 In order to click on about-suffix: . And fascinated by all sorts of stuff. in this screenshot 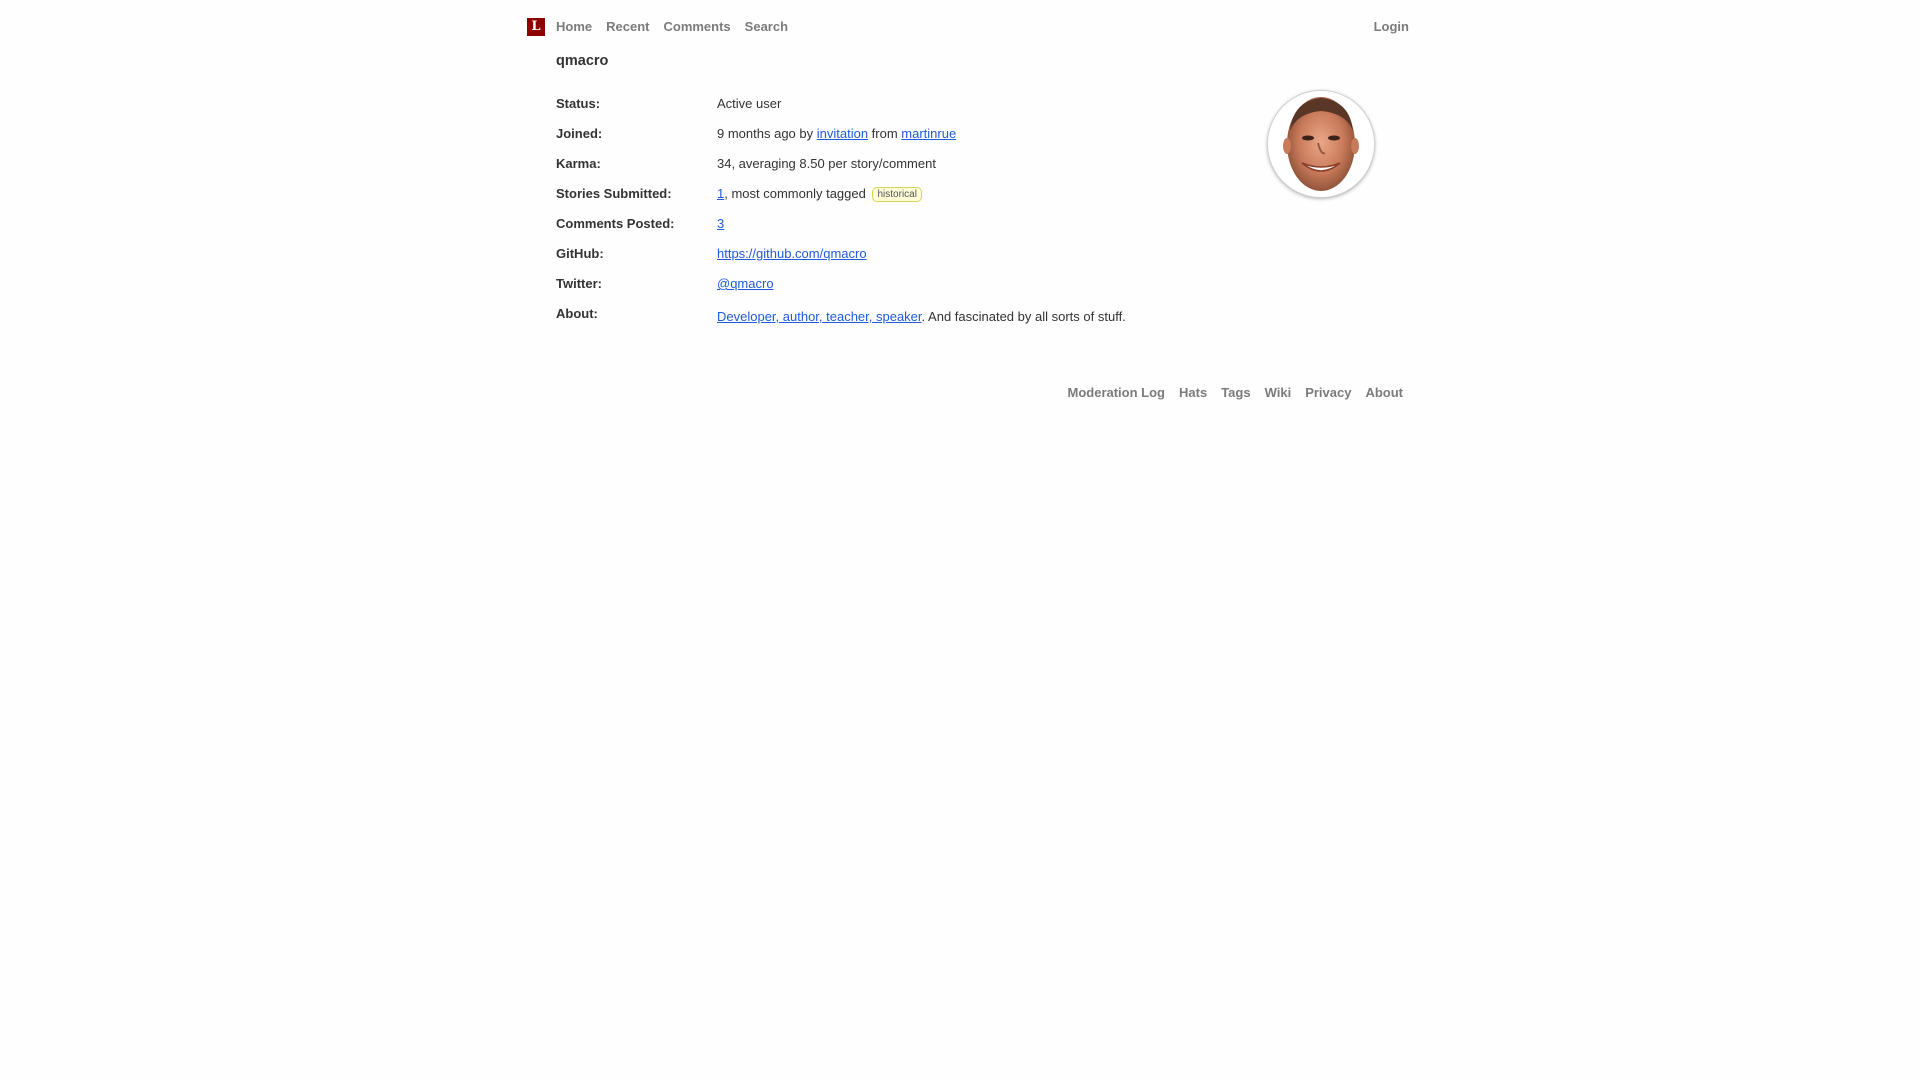, I will do `click(1023, 316)`.